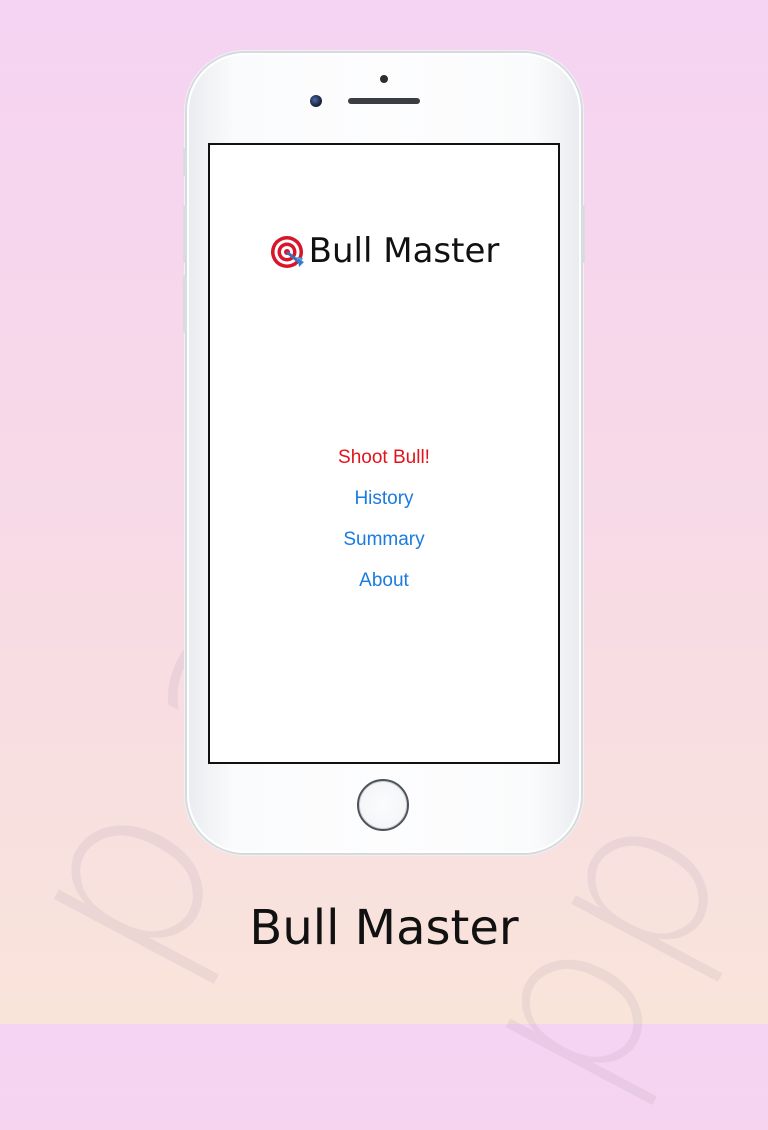  I want to click on app-title: Bull Master, so click(384, 251).